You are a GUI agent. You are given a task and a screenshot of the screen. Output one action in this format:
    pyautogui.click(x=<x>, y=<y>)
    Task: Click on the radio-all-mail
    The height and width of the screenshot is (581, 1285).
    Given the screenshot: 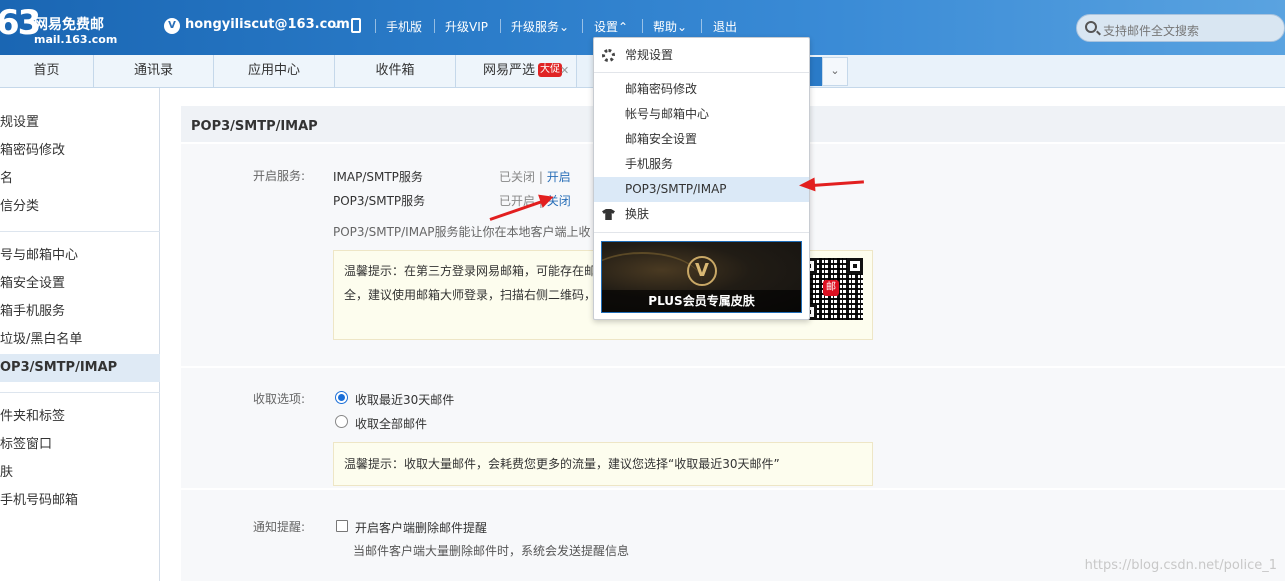 What is the action you would take?
    pyautogui.click(x=341, y=421)
    